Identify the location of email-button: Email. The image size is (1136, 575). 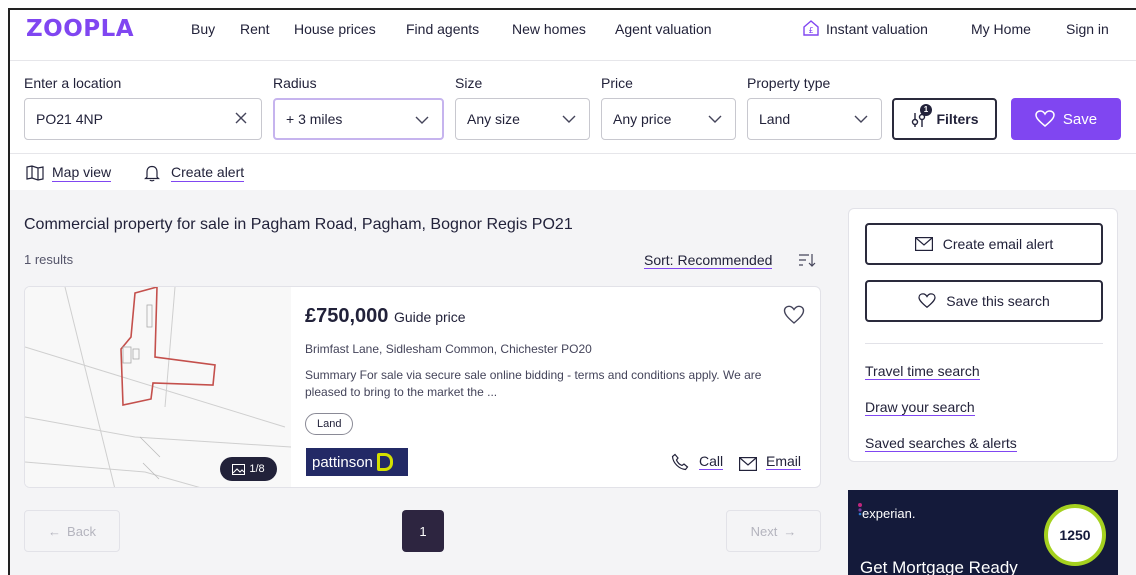
(784, 461).